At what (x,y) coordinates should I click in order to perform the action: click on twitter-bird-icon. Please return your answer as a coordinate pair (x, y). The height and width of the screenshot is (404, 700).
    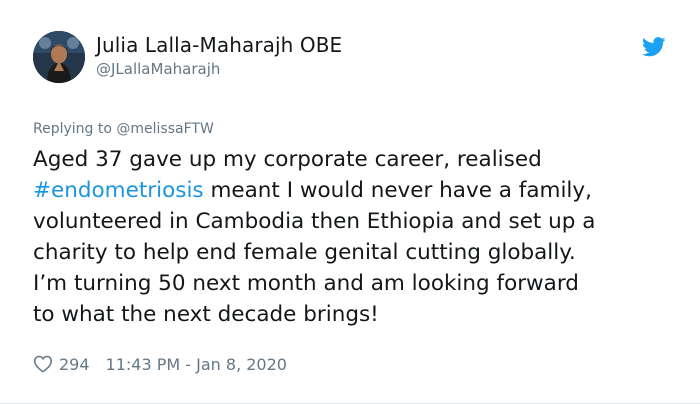
    Looking at the image, I should click on (654, 47).